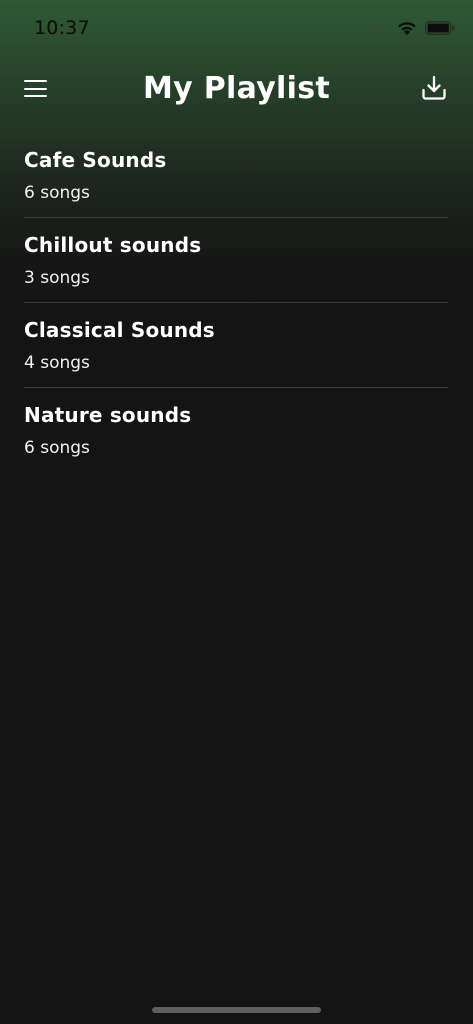  I want to click on playlist-name: Cafe Sounds, so click(95, 160).